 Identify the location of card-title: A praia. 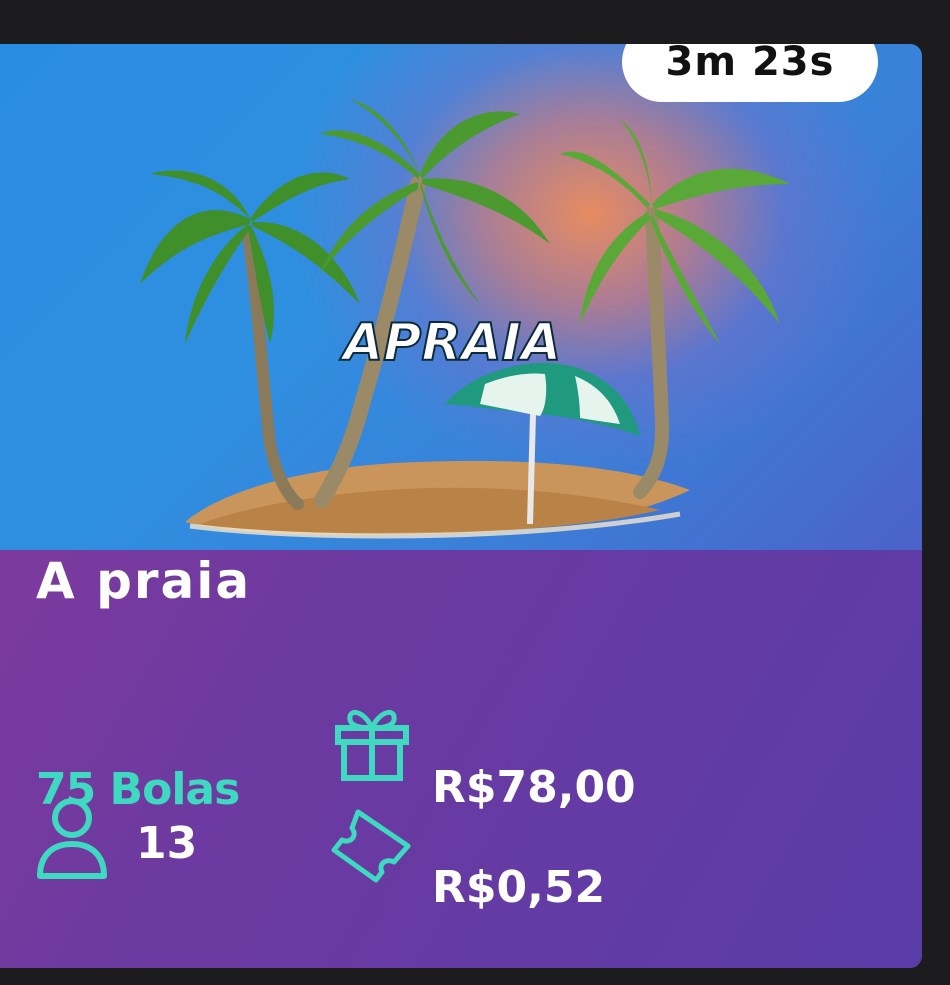
(144, 581).